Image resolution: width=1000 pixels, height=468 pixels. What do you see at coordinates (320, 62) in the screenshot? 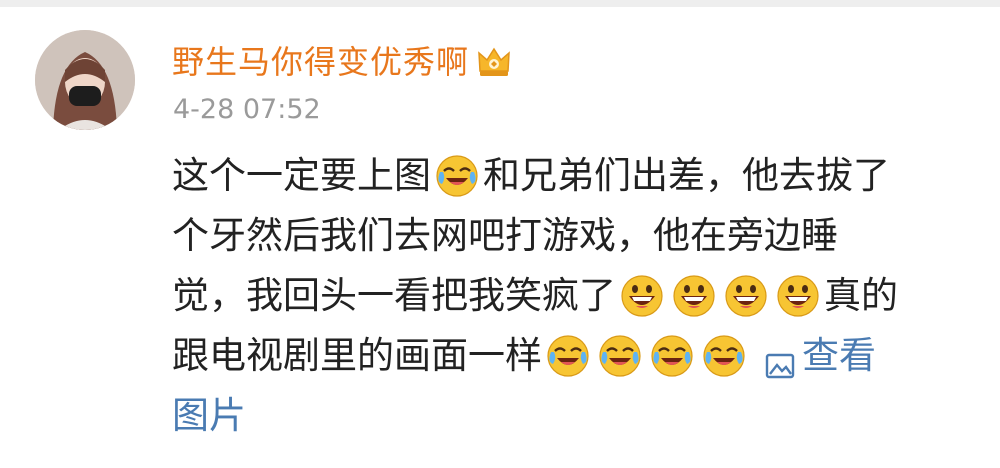
I see `username: 野生马你得变优秀啊` at bounding box center [320, 62].